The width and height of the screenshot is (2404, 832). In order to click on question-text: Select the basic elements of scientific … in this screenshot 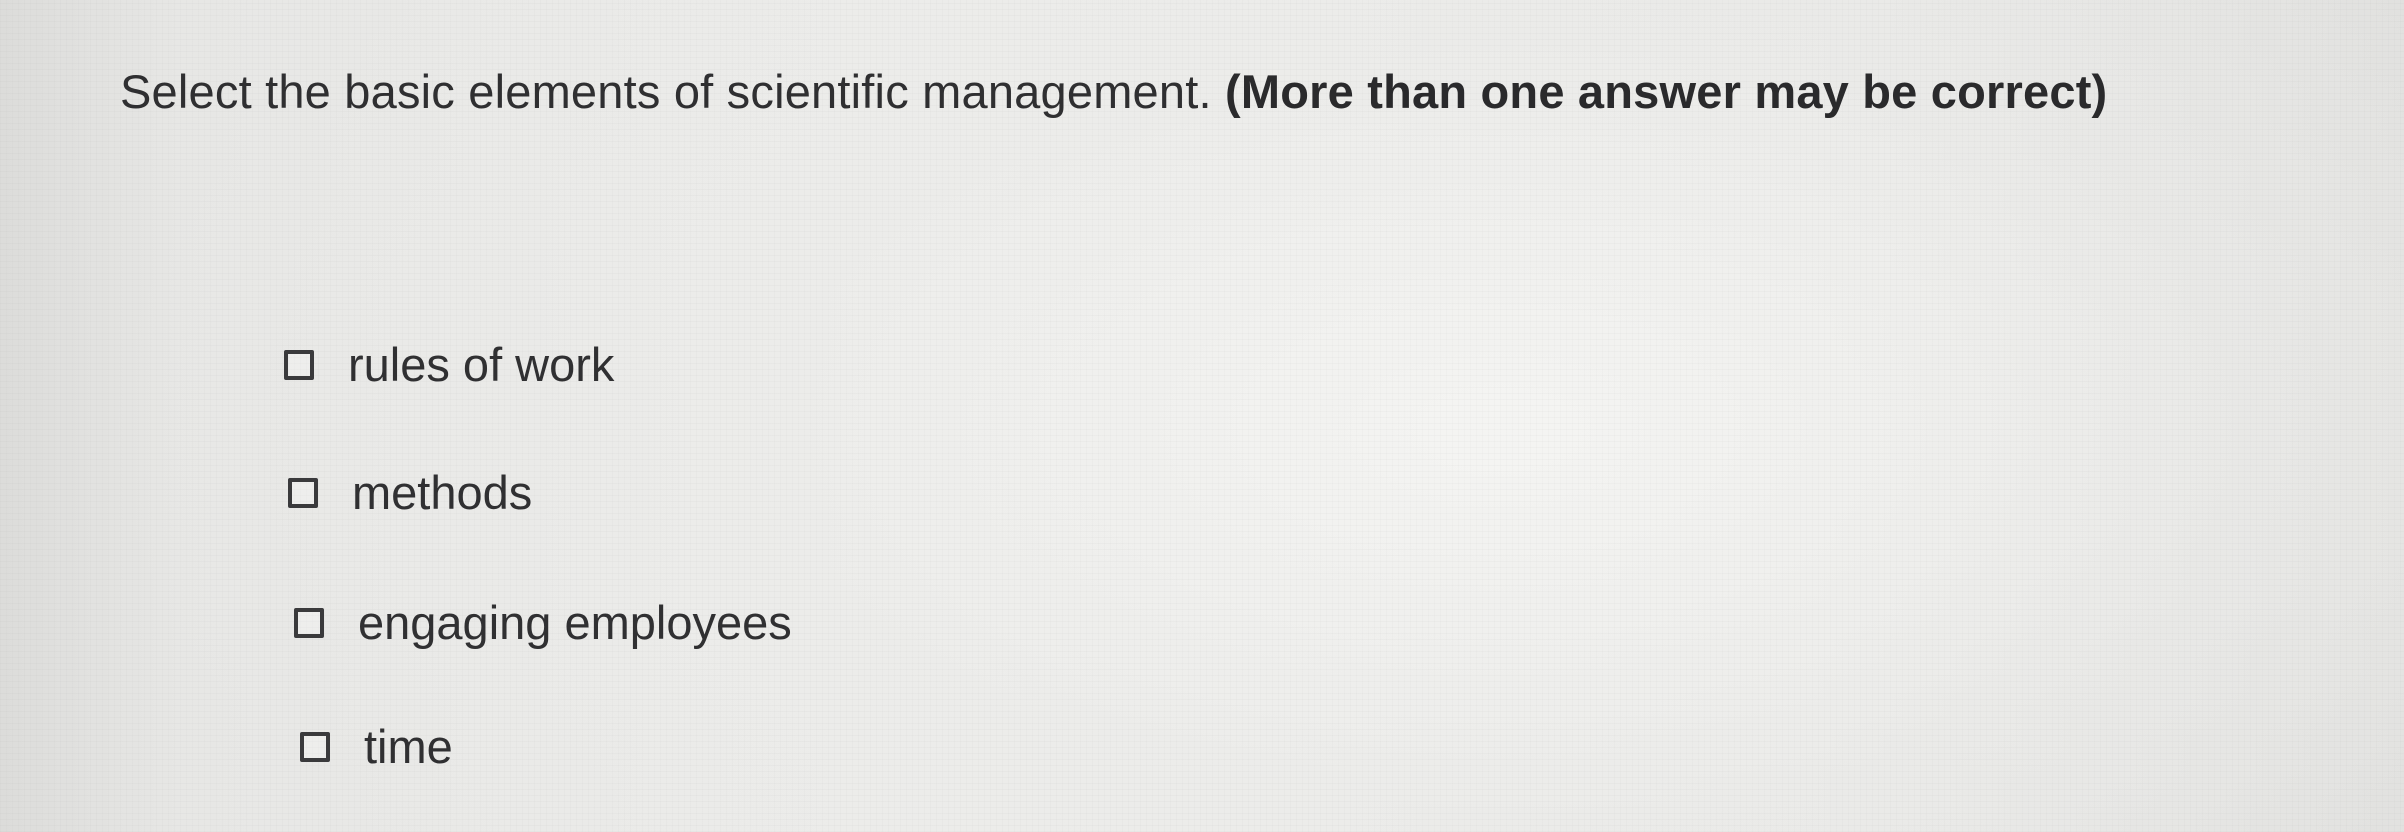, I will do `click(1113, 92)`.